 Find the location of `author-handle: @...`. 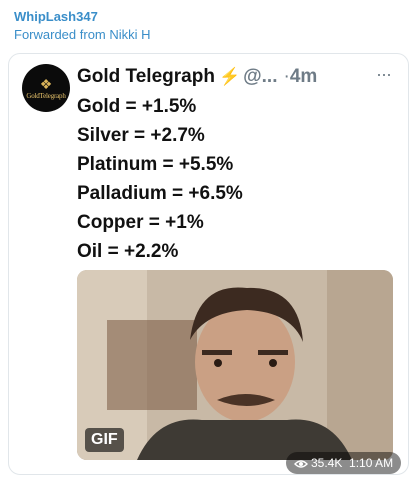

author-handle: @... is located at coordinates (260, 76).